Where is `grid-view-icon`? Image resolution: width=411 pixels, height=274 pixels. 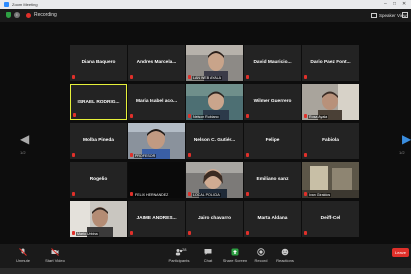 grid-view-icon is located at coordinates (374, 15).